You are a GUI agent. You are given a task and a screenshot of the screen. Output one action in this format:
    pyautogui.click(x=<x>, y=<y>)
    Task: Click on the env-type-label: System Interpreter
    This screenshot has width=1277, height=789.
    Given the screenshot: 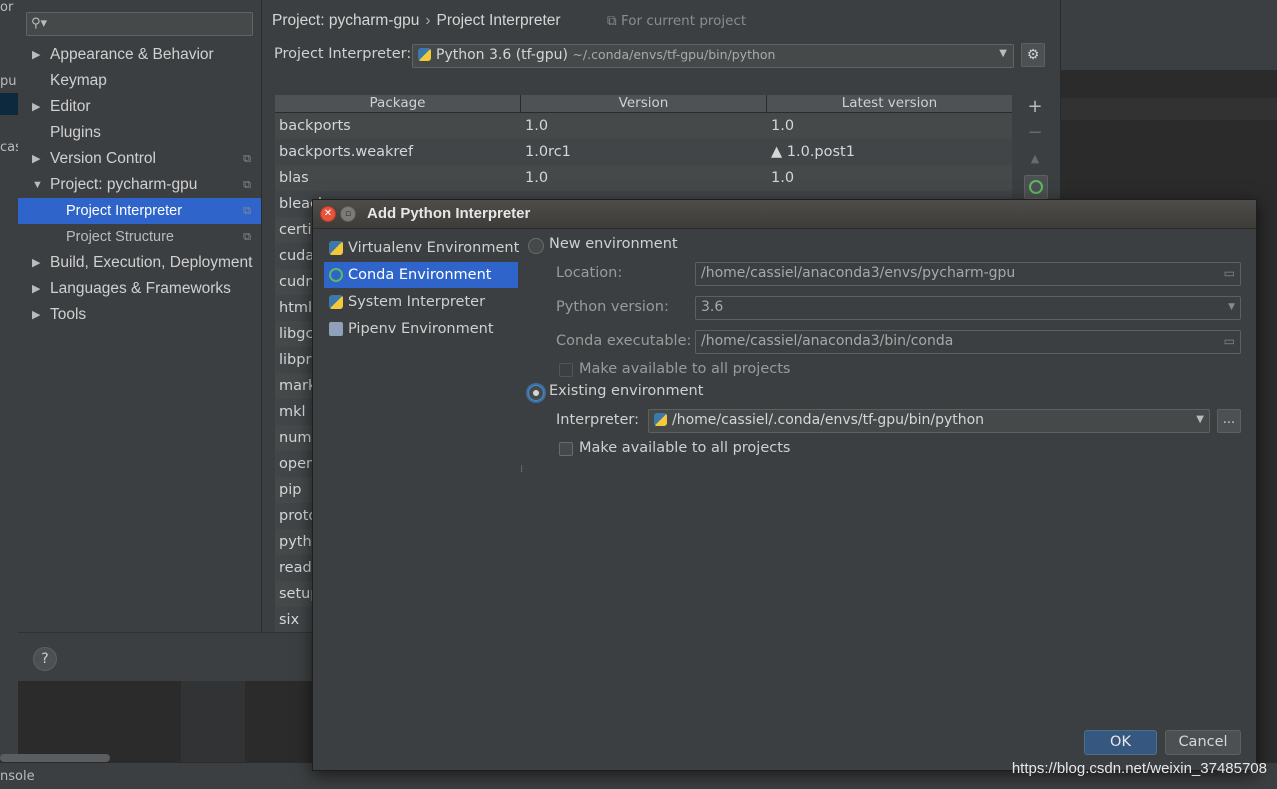 What is the action you would take?
    pyautogui.click(x=417, y=302)
    